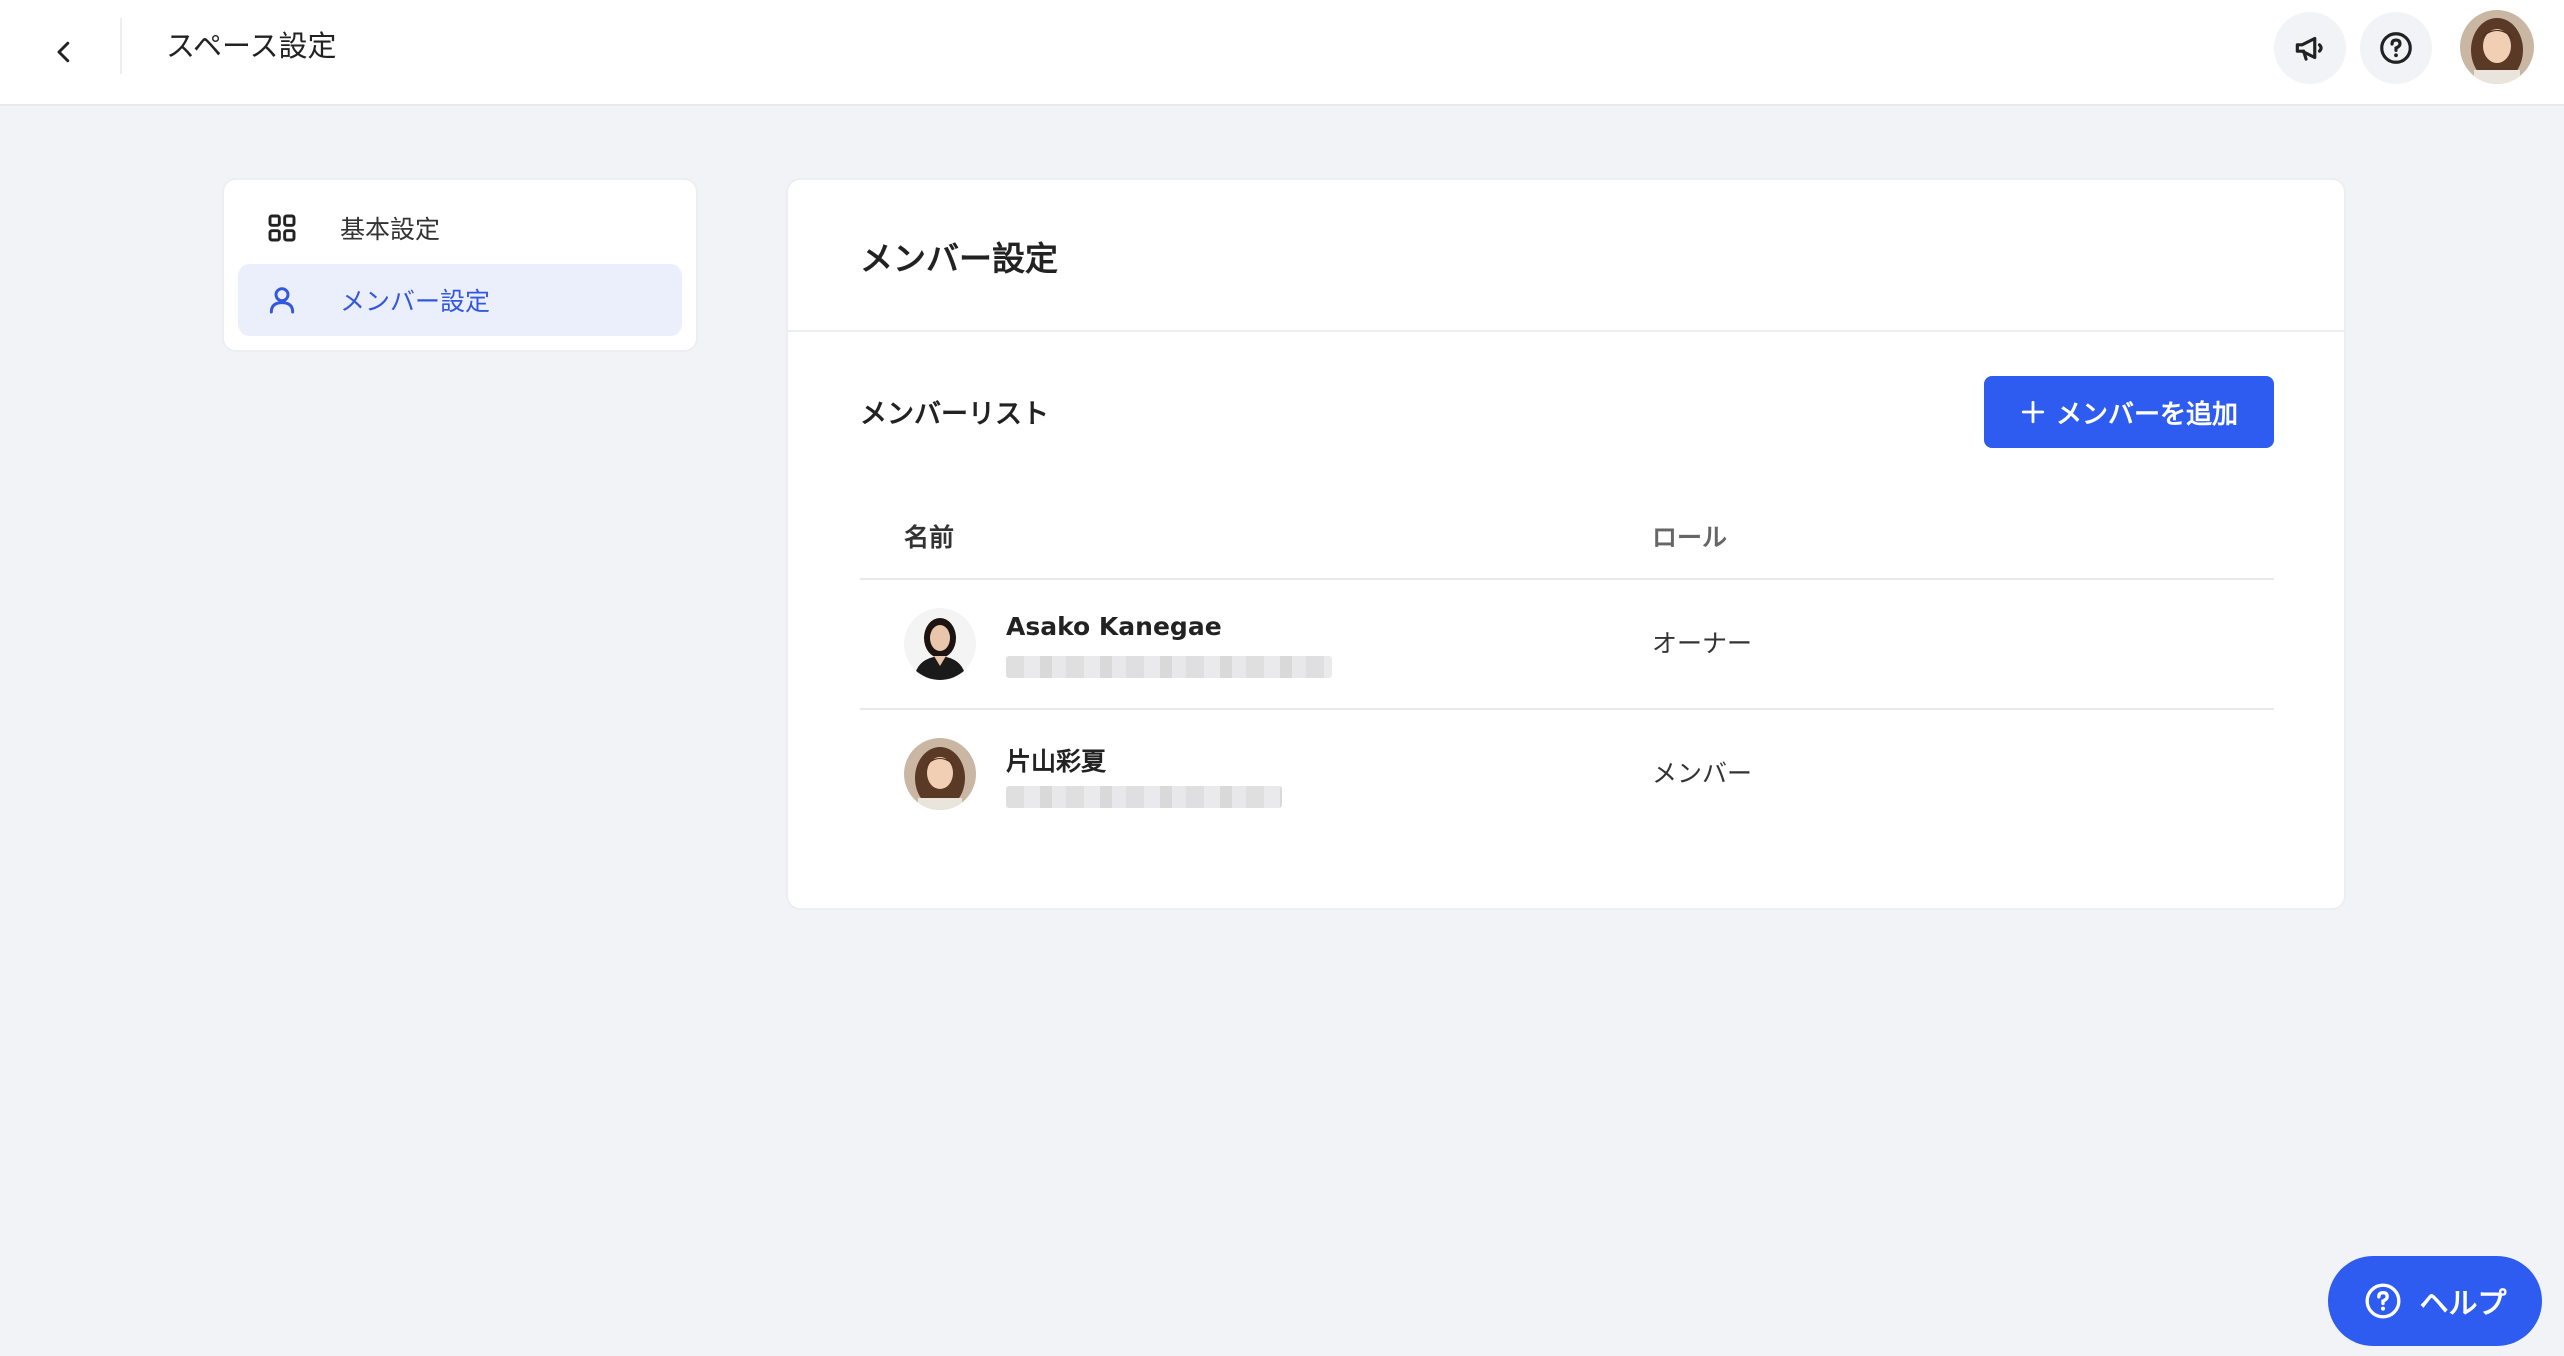 The image size is (2564, 1356). What do you see at coordinates (2033, 412) in the screenshot?
I see `plus-icon` at bounding box center [2033, 412].